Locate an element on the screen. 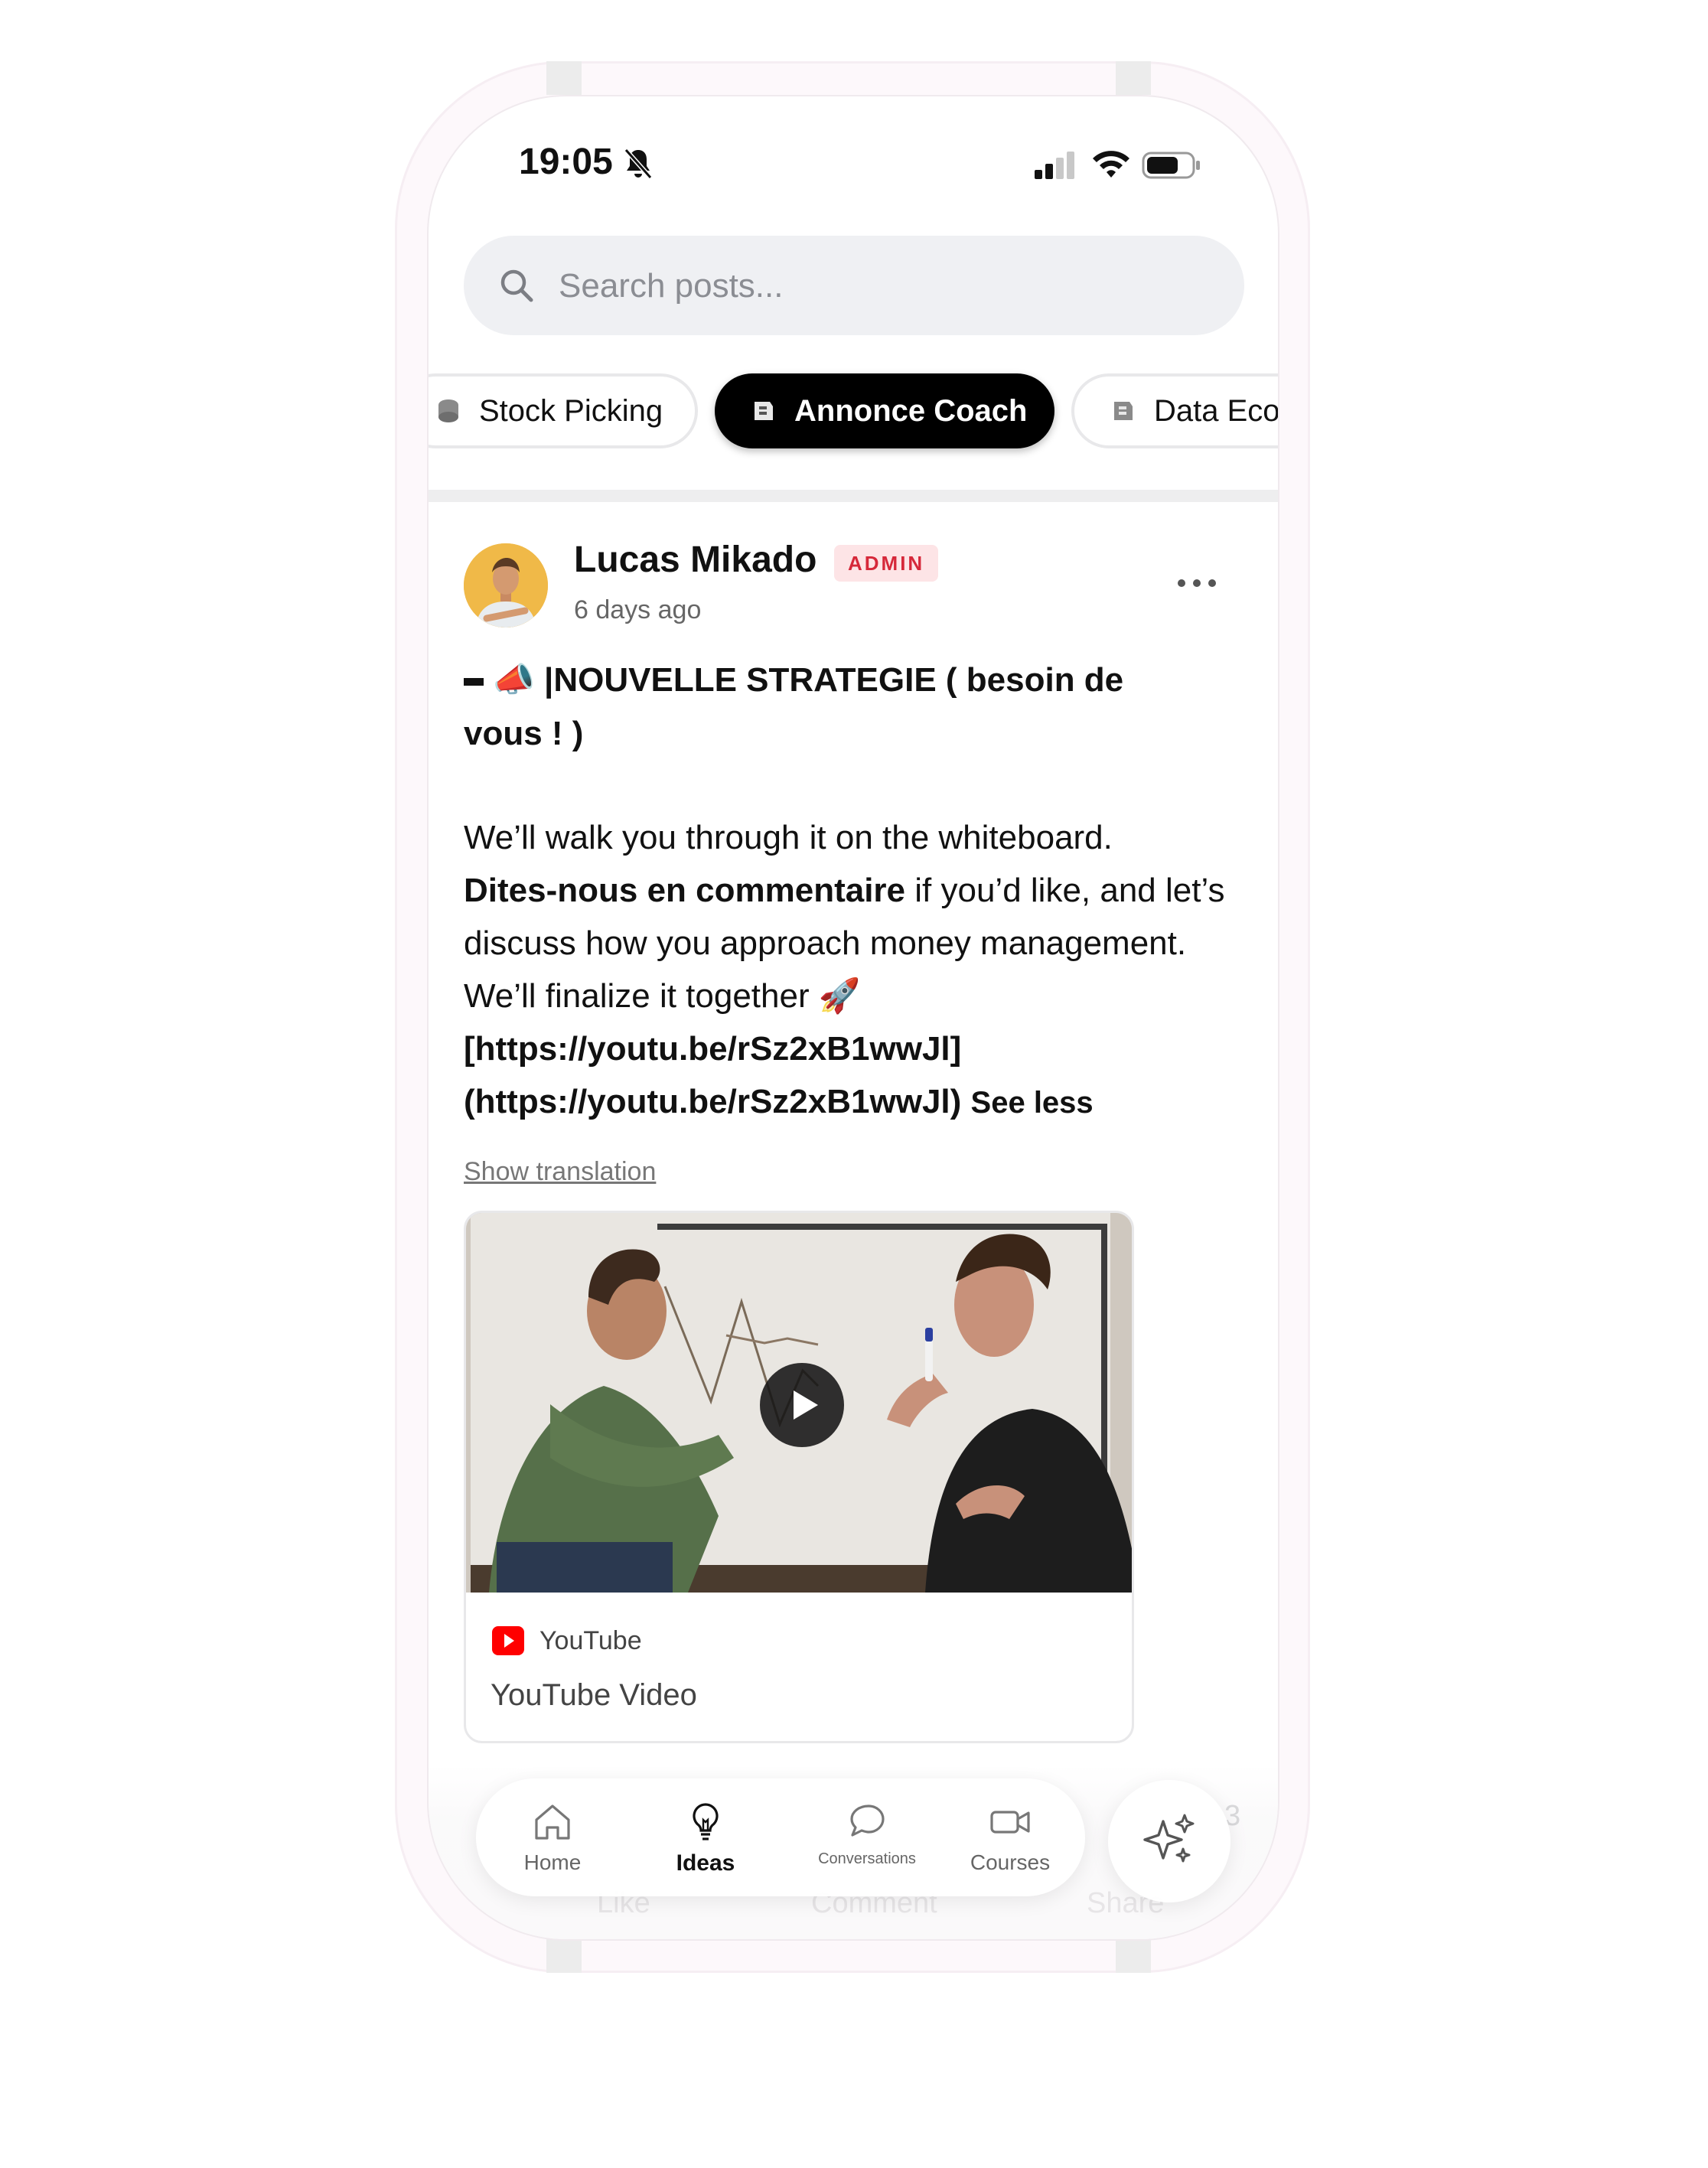 This screenshot has width=1708, height=2168. status-time: 19:05 is located at coordinates (566, 162).